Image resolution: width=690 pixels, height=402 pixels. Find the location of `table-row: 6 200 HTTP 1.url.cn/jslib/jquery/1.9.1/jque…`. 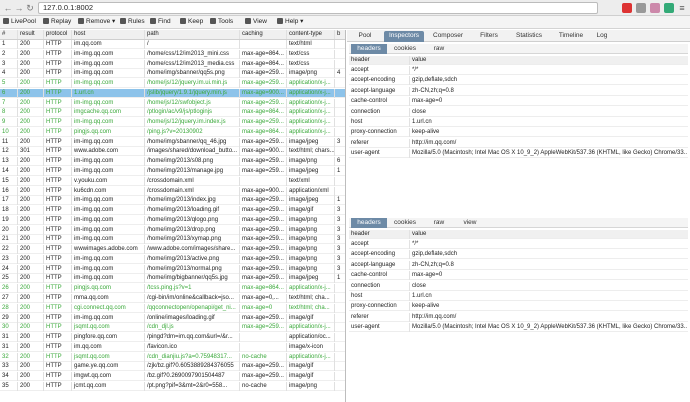

table-row: 6 200 HTTP 1.url.cn/jslib/jquery/1.9.1/jque… is located at coordinates (172, 93).